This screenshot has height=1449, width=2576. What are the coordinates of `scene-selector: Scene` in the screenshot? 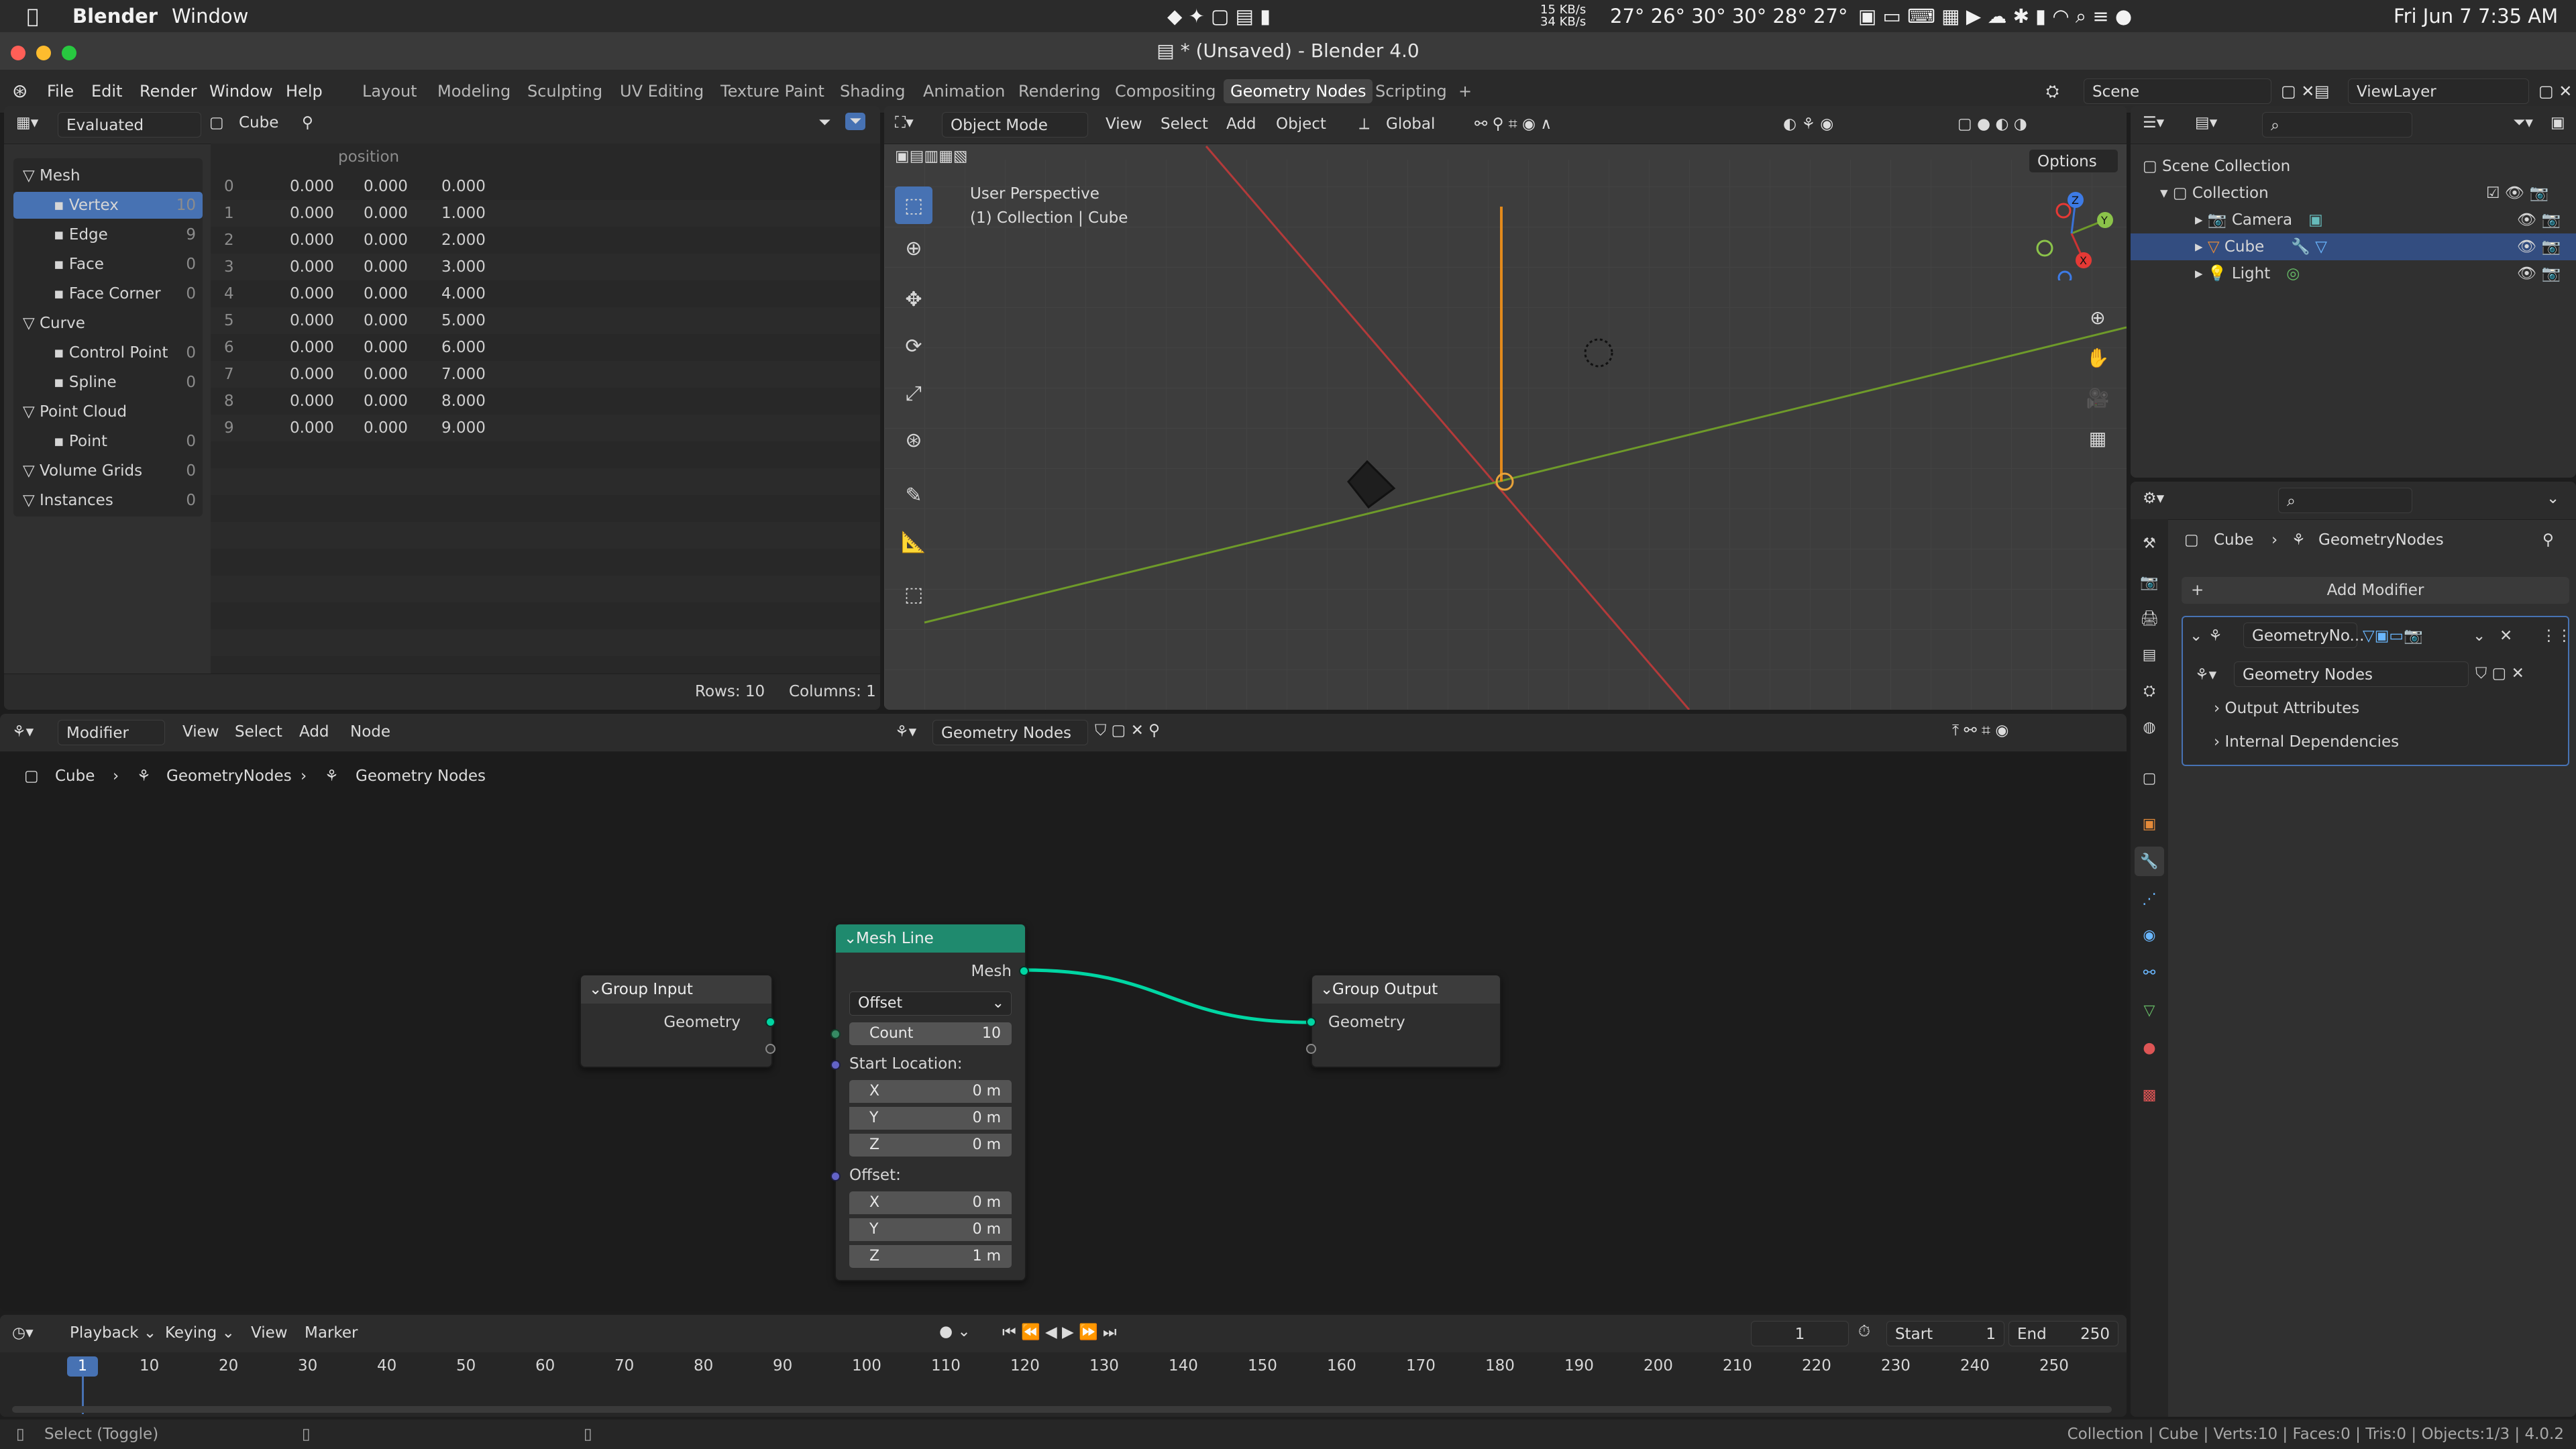 It's located at (2177, 91).